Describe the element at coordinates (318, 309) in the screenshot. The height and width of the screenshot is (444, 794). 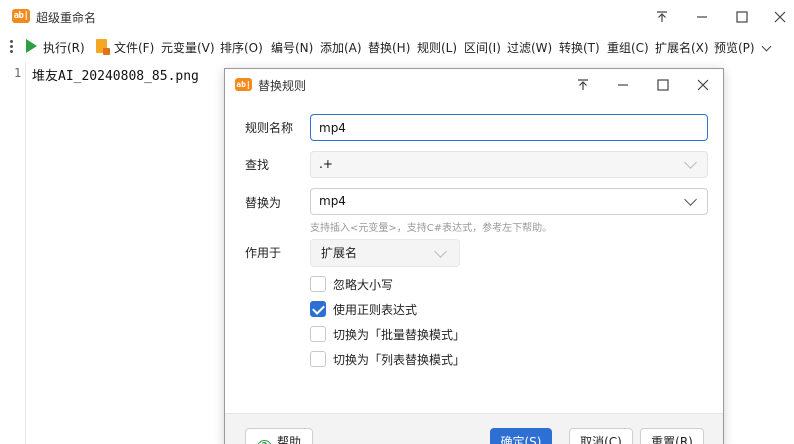
I see `use-regex-checkbox` at that location.